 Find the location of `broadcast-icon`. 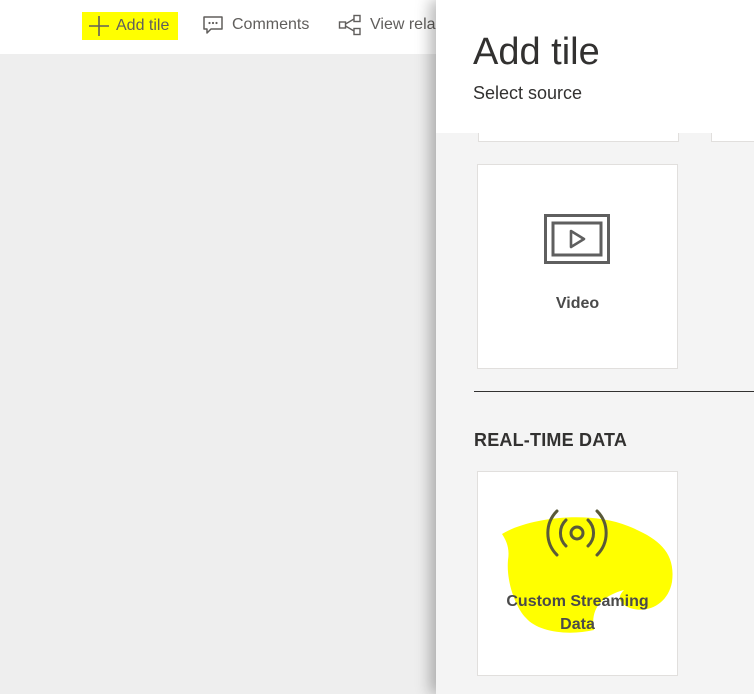

broadcast-icon is located at coordinates (577, 535).